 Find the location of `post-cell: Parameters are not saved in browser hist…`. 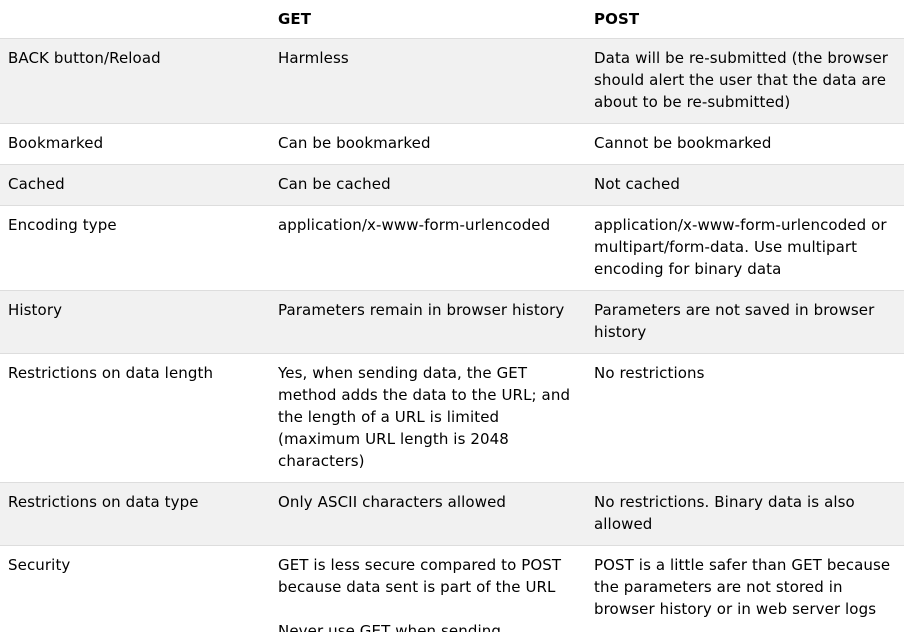

post-cell: Parameters are not saved in browser hist… is located at coordinates (745, 322).